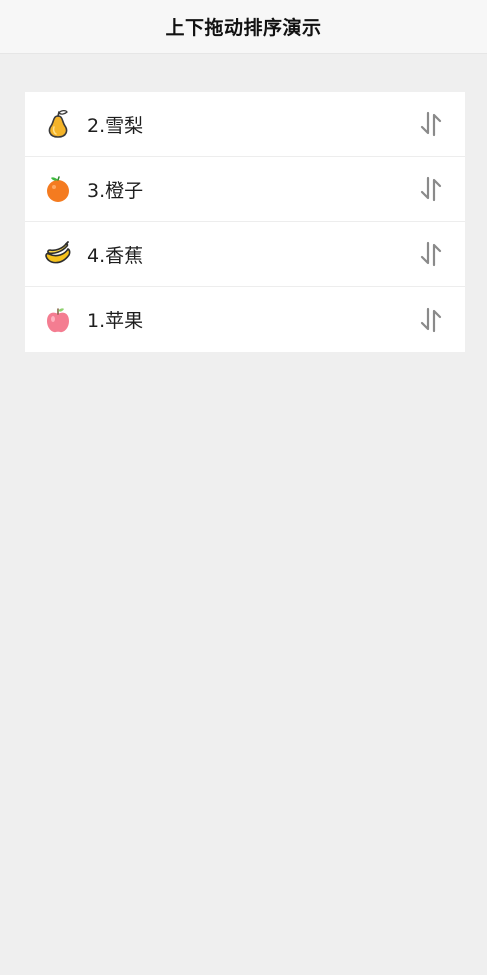 This screenshot has height=975, width=487. I want to click on page-title: 上下拖动排序演示, so click(243, 28).